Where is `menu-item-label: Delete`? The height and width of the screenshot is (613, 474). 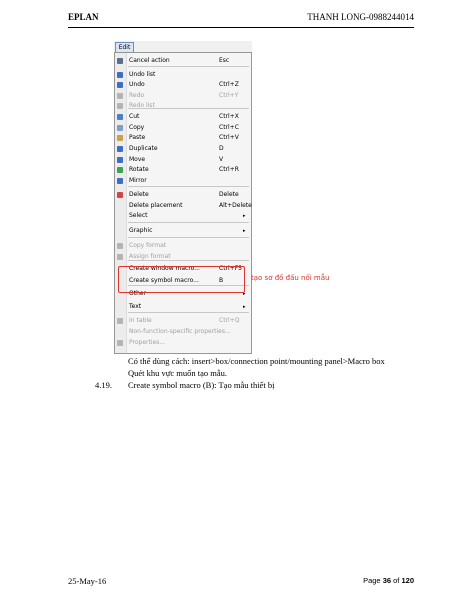 menu-item-label: Delete is located at coordinates (139, 194).